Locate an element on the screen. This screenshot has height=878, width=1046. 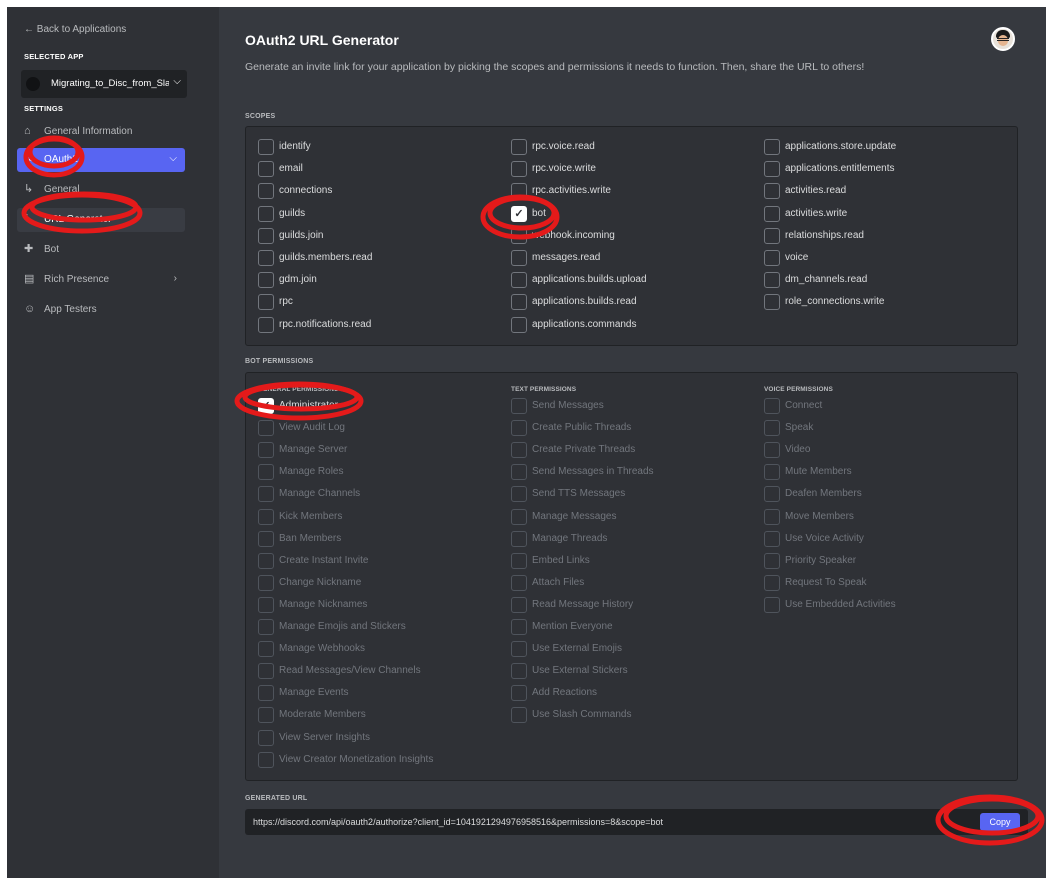
permission-column-heading: GENERAL PERMISSIONS is located at coordinates (298, 389).